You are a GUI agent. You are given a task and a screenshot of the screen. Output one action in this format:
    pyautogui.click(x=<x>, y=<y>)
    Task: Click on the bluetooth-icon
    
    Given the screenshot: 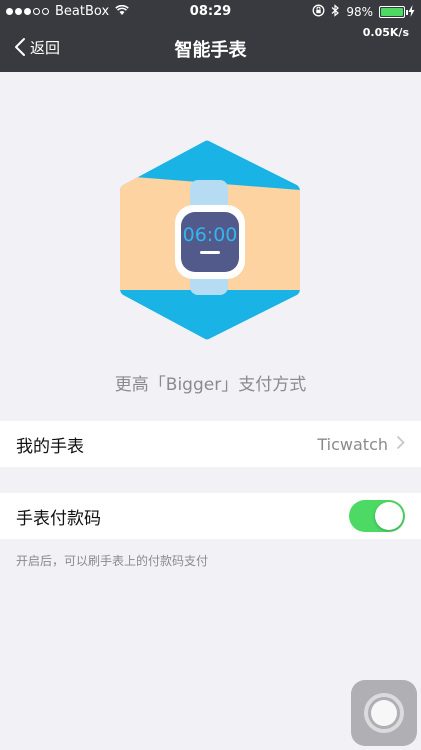 What is the action you would take?
    pyautogui.click(x=335, y=12)
    